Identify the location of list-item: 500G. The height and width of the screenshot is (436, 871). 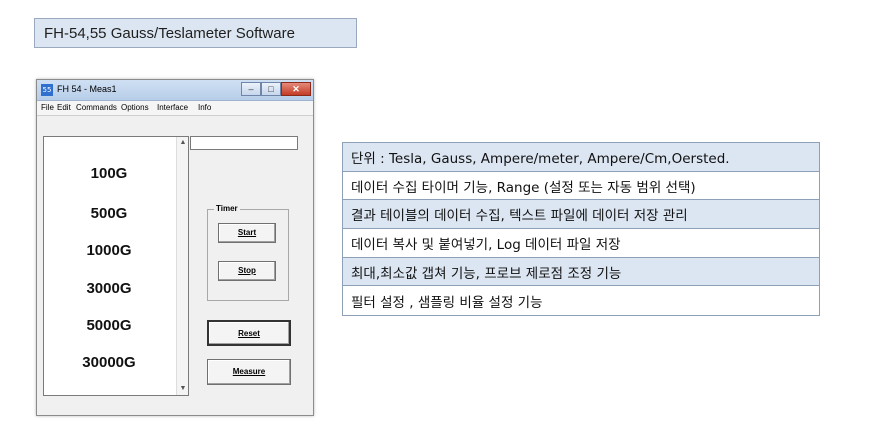
(109, 213).